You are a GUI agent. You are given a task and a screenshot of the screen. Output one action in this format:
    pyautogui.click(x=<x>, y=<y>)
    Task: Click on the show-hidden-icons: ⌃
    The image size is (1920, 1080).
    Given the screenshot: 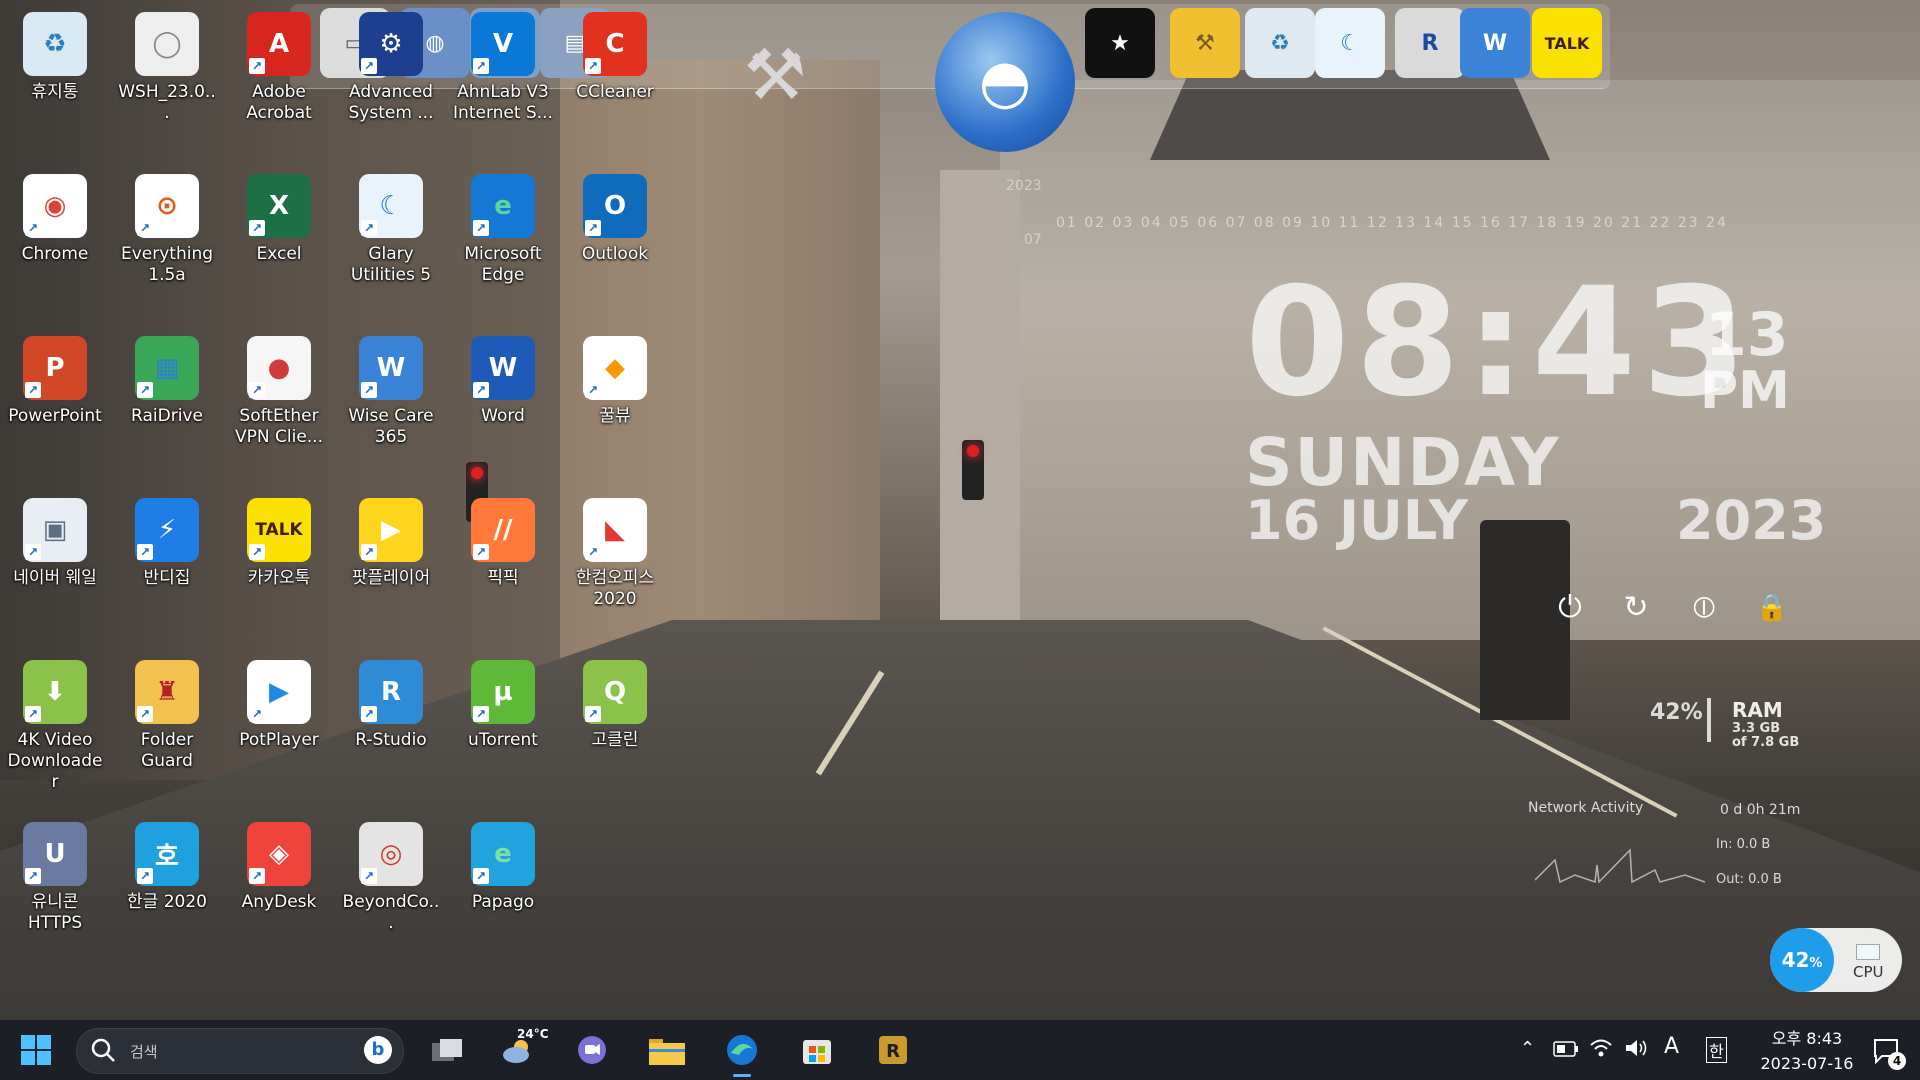 What is the action you would take?
    pyautogui.click(x=1527, y=1048)
    